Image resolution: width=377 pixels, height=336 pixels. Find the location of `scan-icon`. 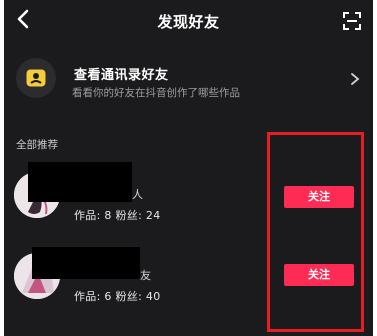

scan-icon is located at coordinates (352, 21).